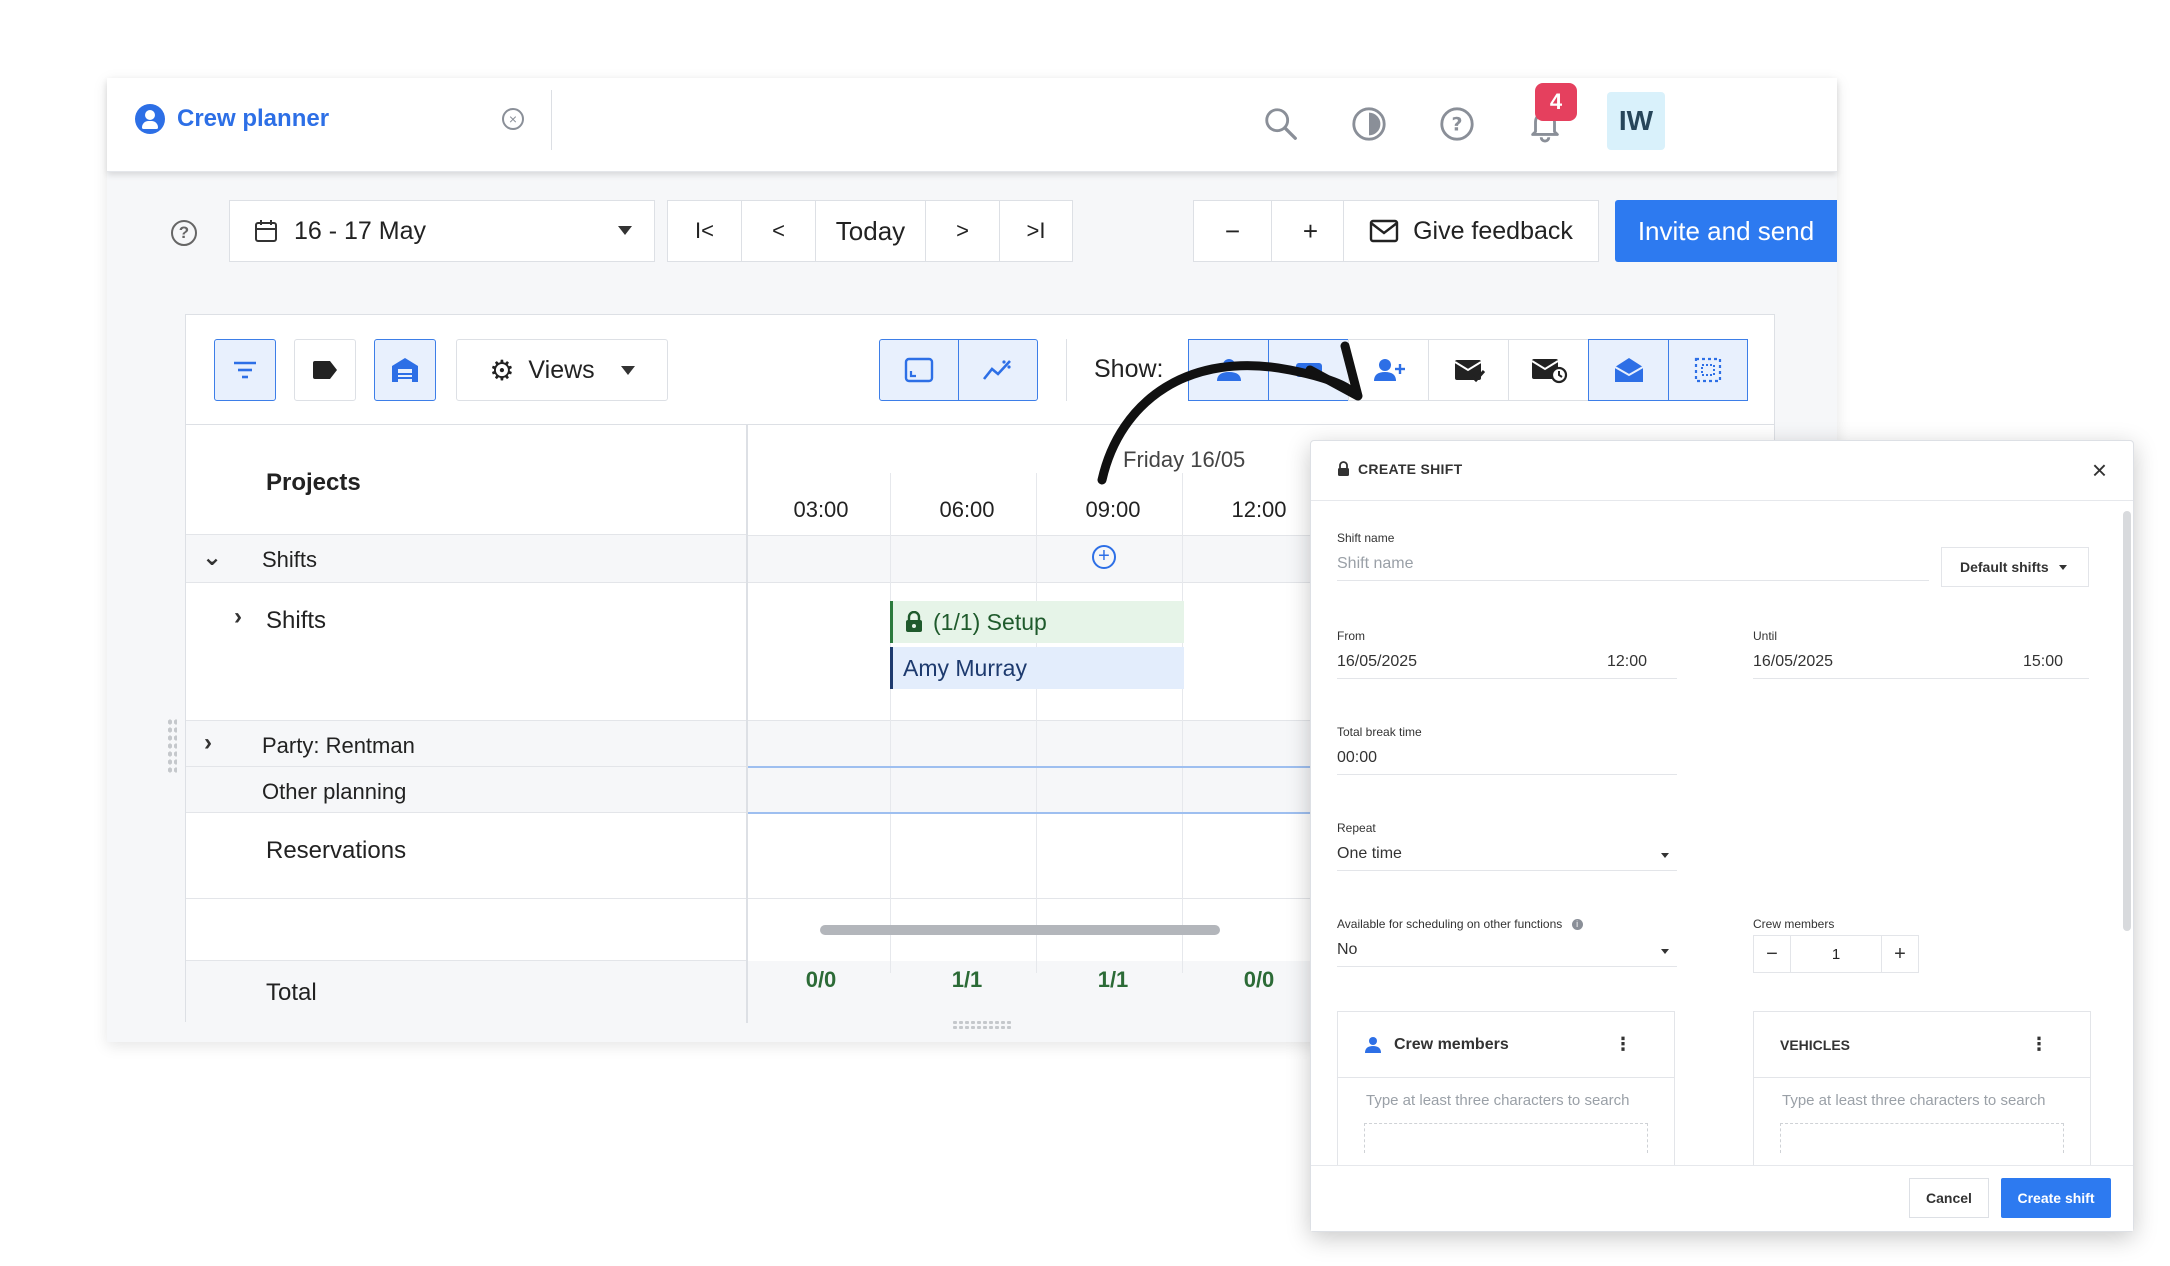 The height and width of the screenshot is (1266, 2170). I want to click on resize-handle, so click(172, 746).